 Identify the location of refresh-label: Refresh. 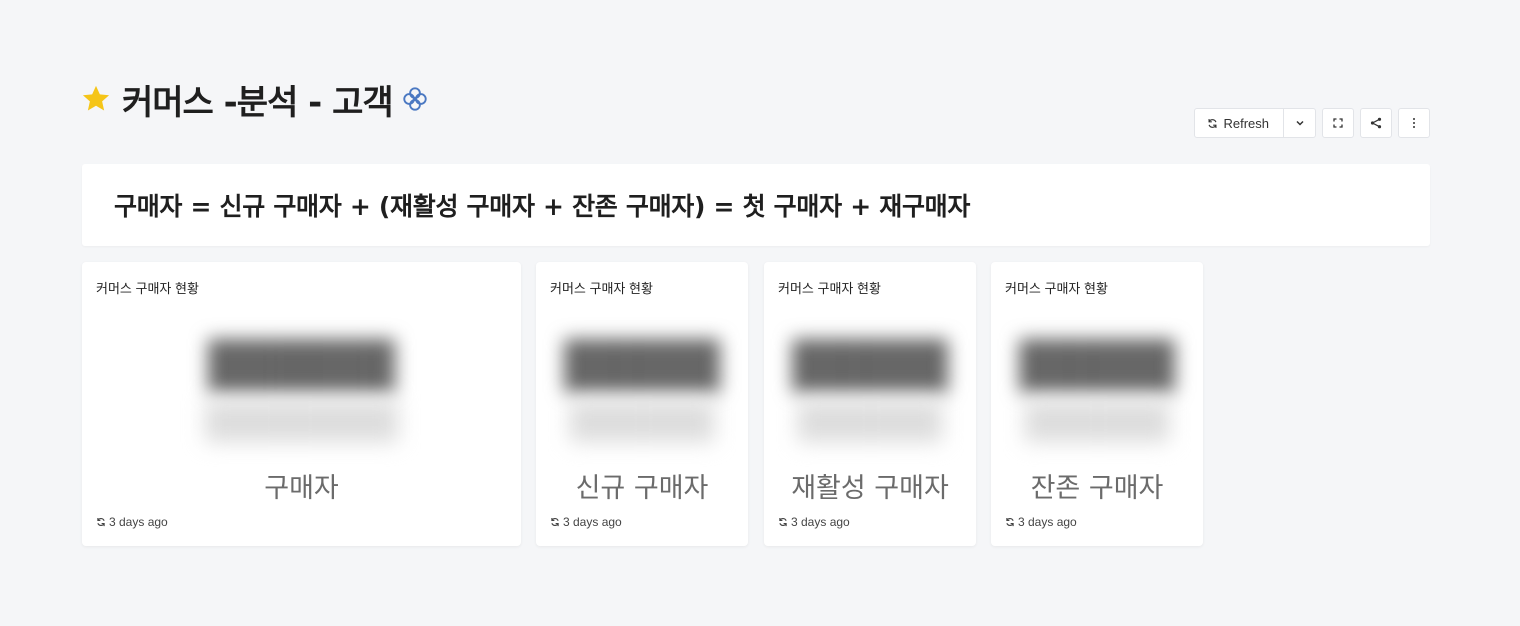
(1246, 123).